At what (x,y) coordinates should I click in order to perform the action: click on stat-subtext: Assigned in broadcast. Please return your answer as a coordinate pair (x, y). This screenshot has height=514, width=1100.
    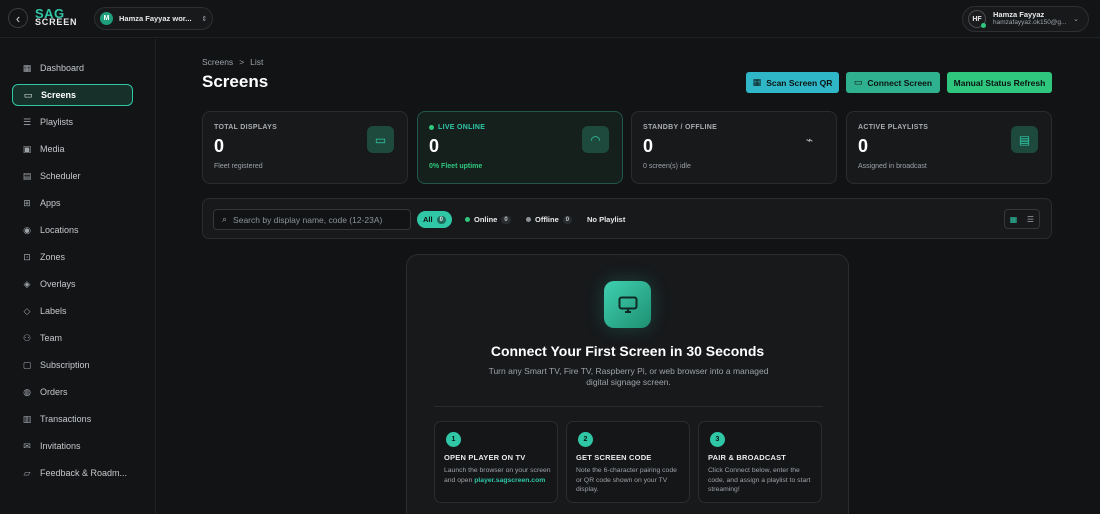
    Looking at the image, I should click on (892, 166).